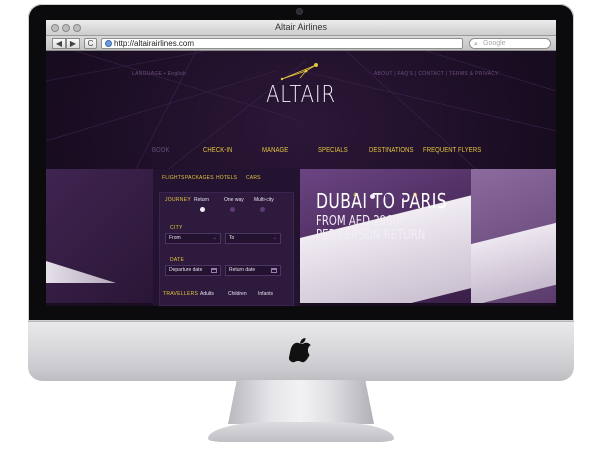 The width and height of the screenshot is (600, 450). Describe the element at coordinates (201, 200) in the screenshot. I see `journey-option-return: Return` at that location.